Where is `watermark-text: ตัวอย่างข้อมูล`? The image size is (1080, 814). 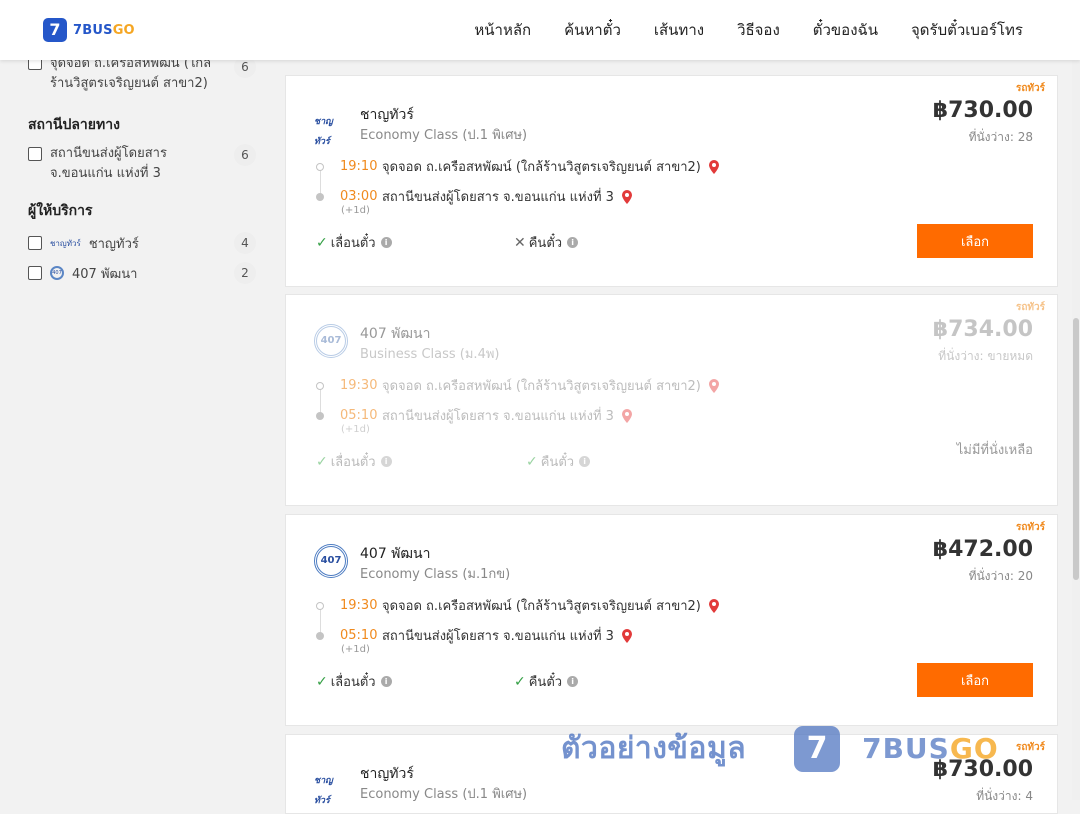
watermark-text: ตัวอย่างข้อมูล is located at coordinates (654, 748).